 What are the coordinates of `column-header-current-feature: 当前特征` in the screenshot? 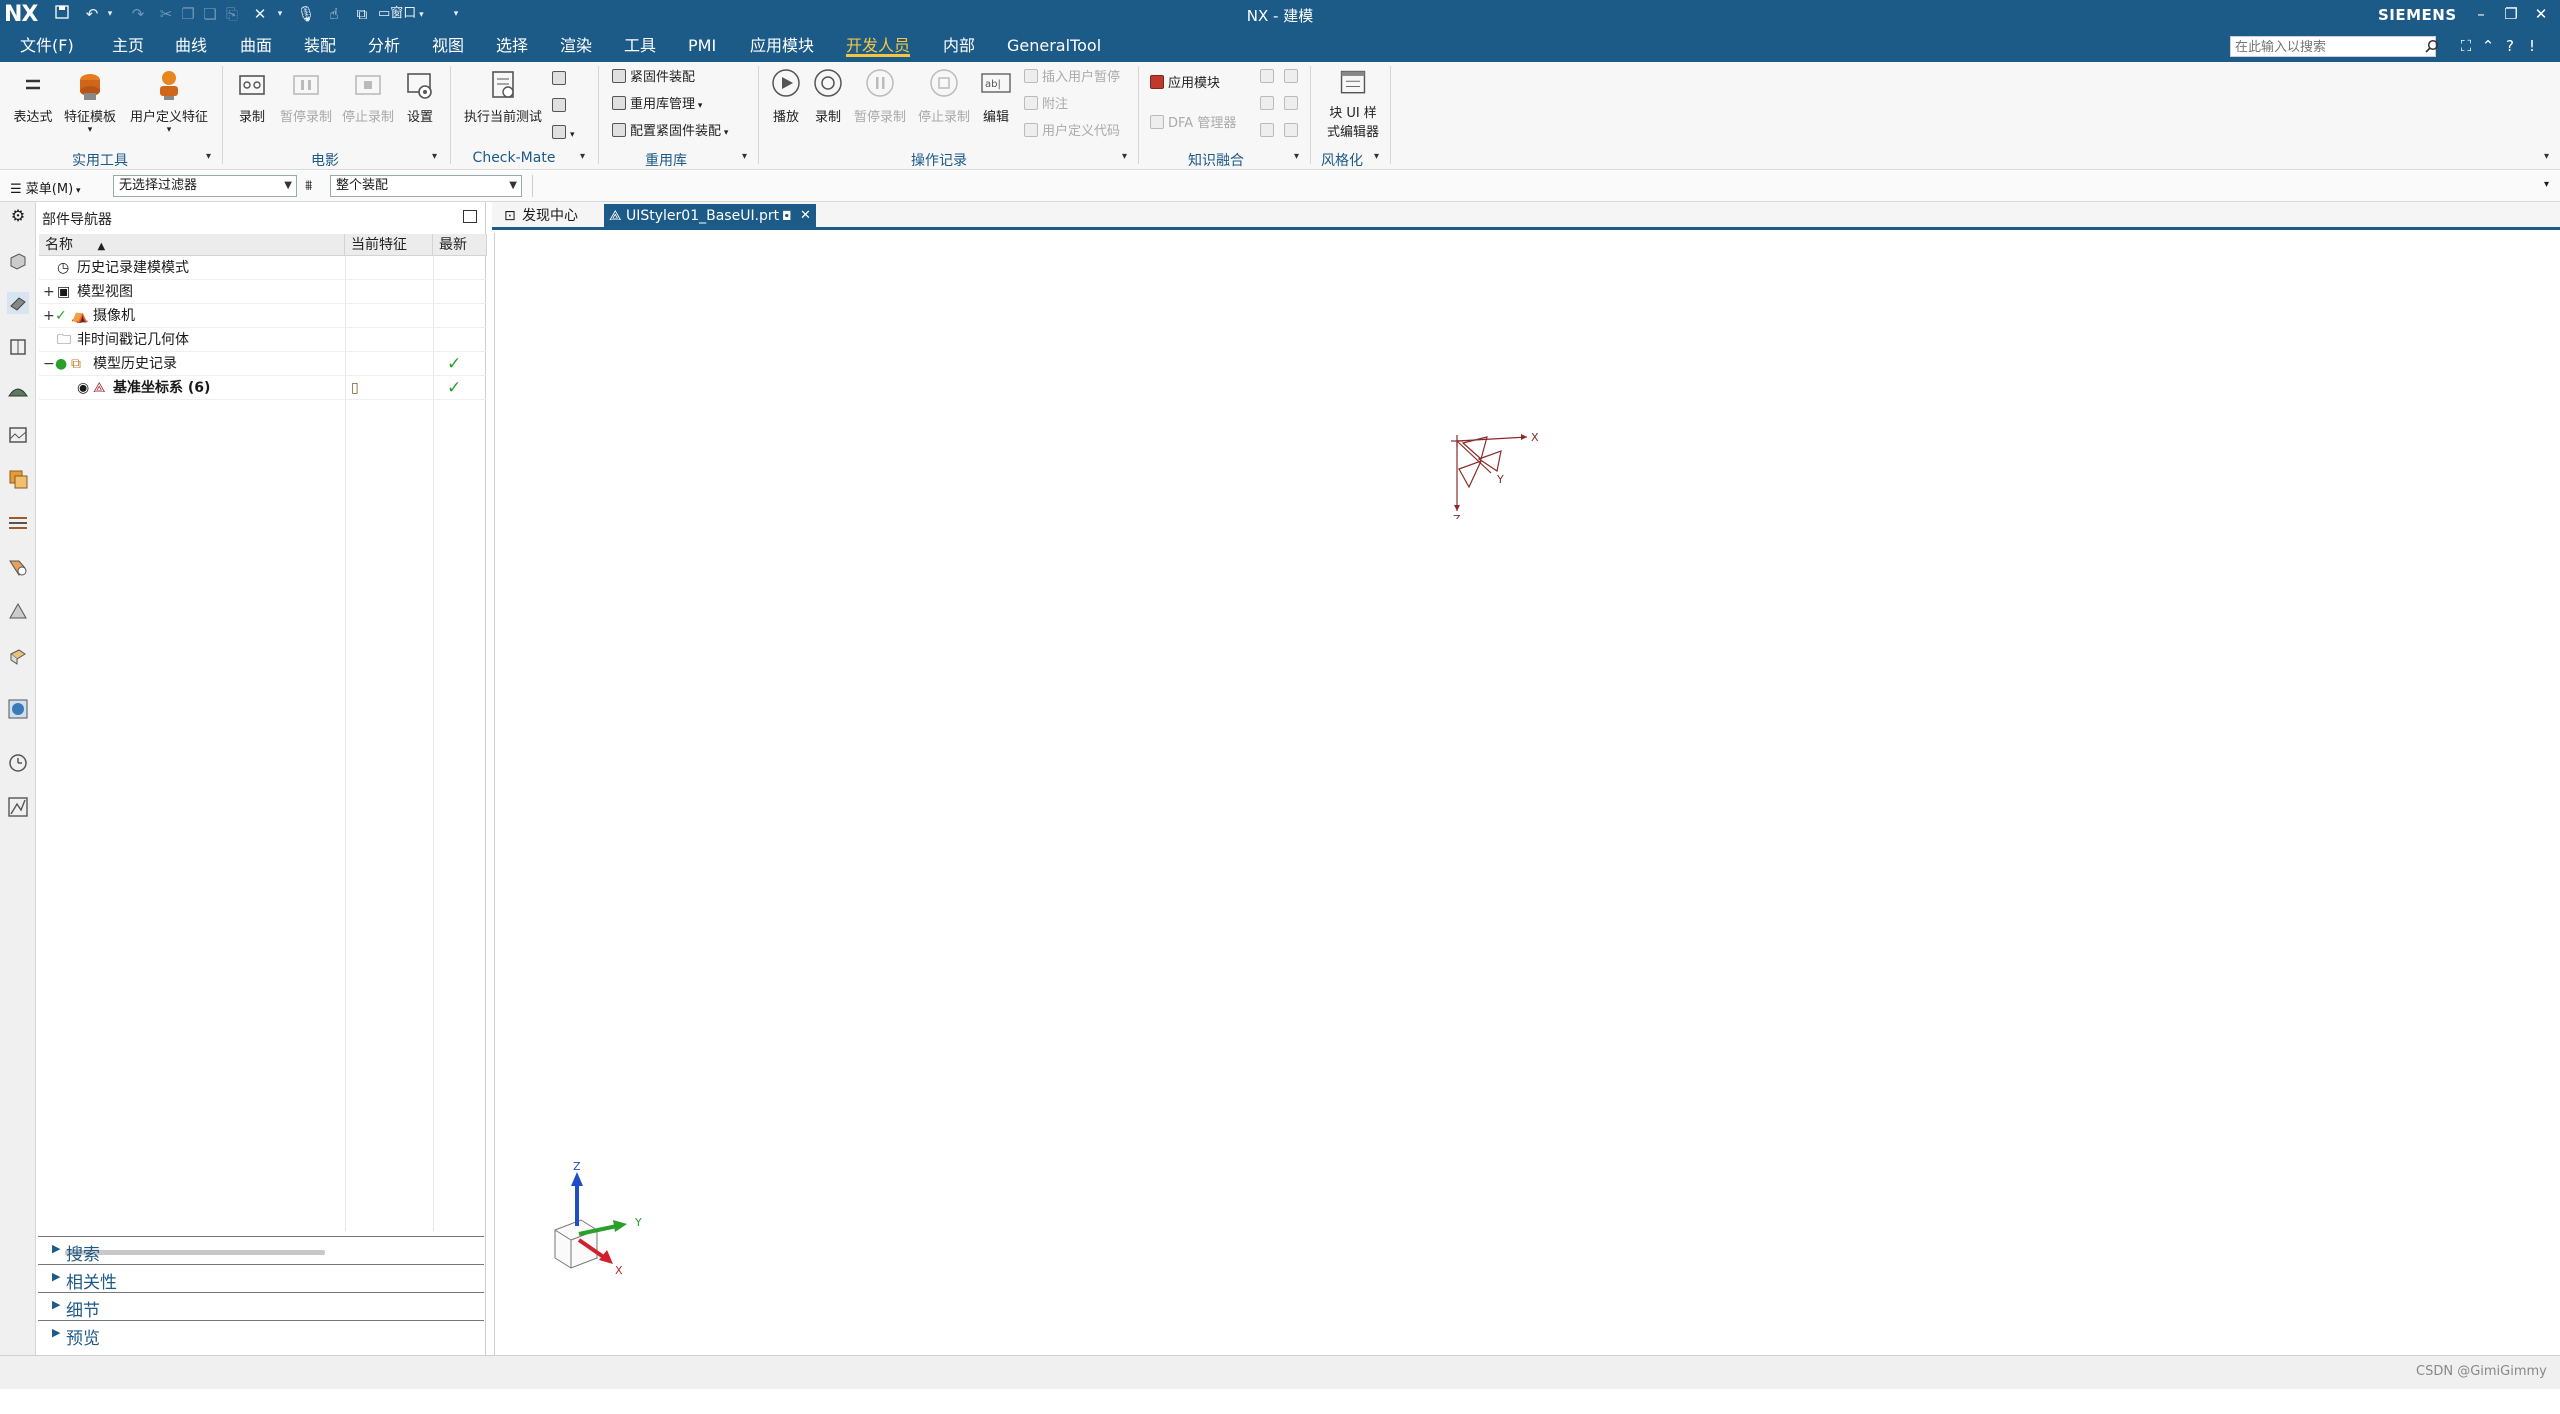 It's located at (389, 245).